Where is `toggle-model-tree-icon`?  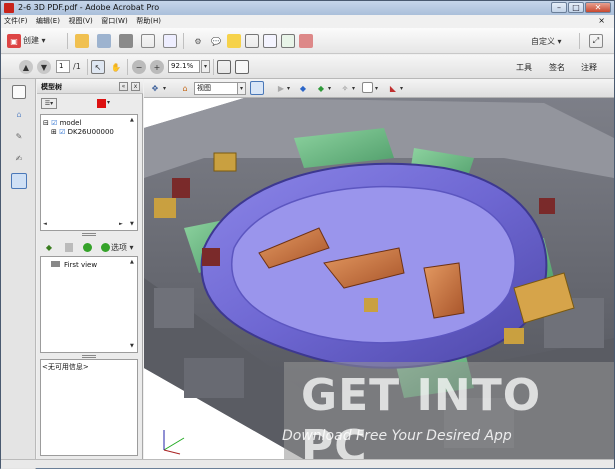
toggle-model-tree-icon is located at coordinates (257, 88).